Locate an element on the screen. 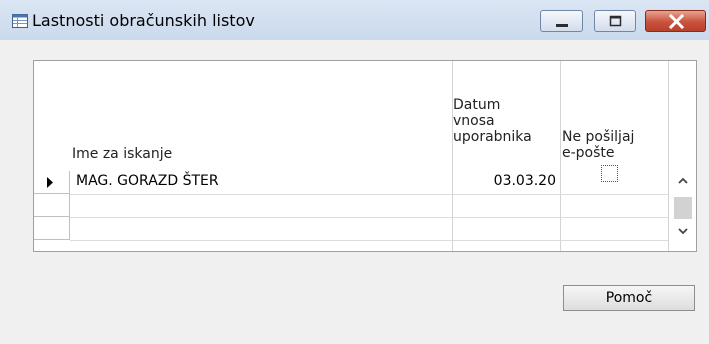  maximize-icon is located at coordinates (615, 21).